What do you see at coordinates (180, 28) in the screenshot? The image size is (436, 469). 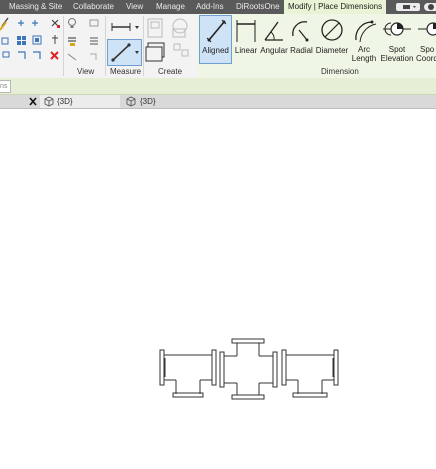 I see `group-icon` at bounding box center [180, 28].